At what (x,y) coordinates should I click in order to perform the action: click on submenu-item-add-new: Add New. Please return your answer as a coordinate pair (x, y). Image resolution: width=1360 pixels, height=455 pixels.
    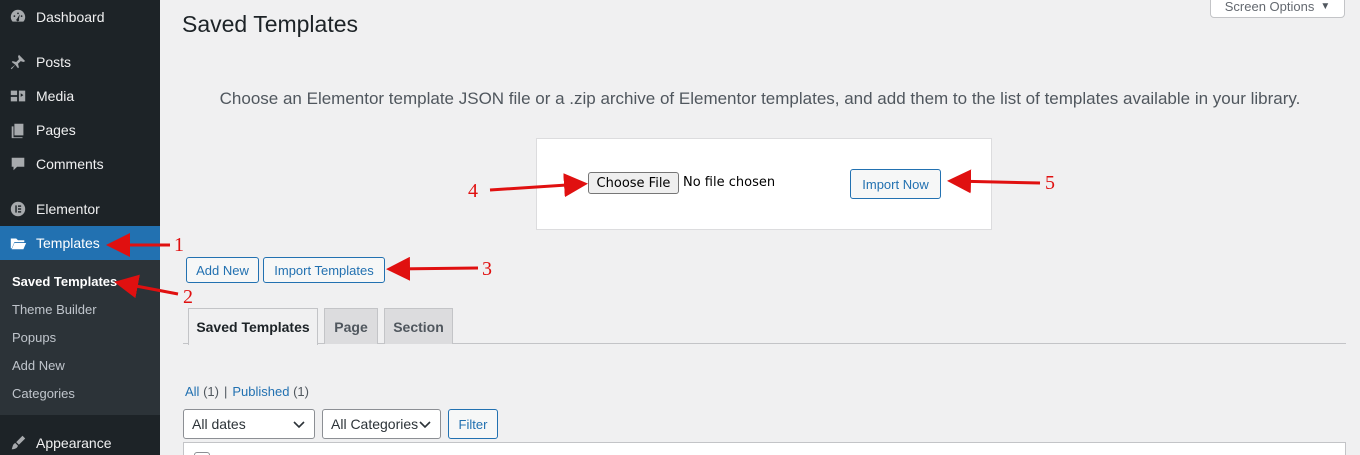
    Looking at the image, I should click on (38, 365).